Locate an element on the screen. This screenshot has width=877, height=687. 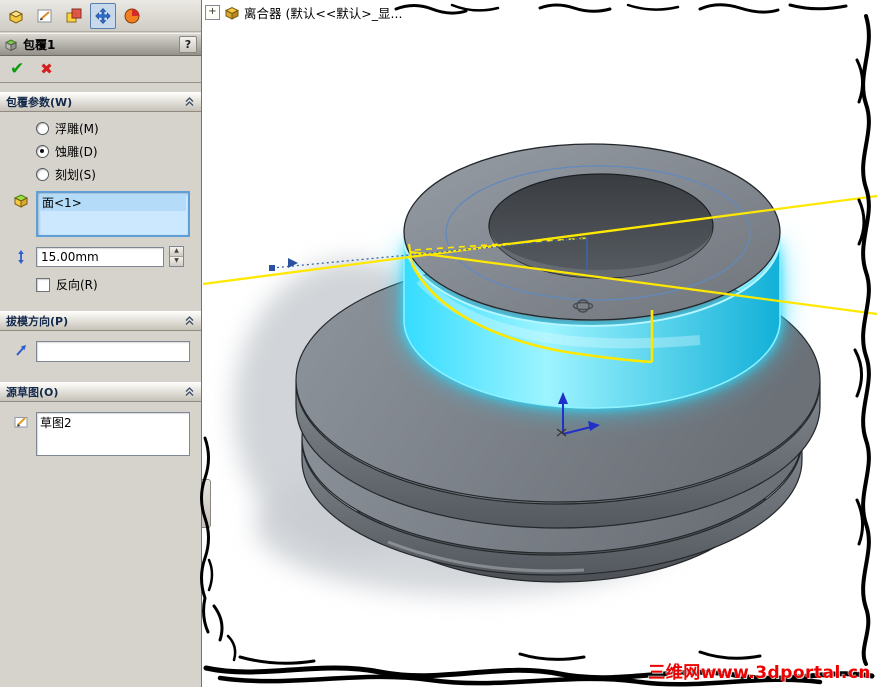
reverse-direction-row: 反向(R) is located at coordinates (100, 282).